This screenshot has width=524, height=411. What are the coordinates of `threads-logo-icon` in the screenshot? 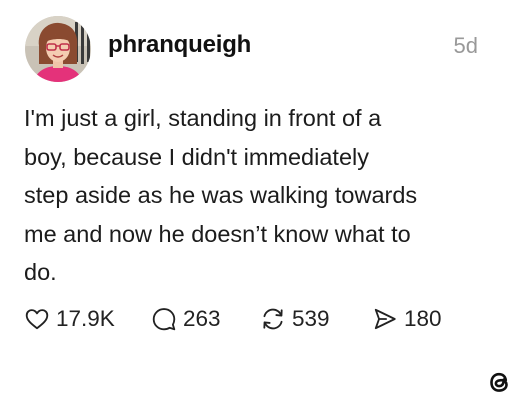 It's located at (499, 382).